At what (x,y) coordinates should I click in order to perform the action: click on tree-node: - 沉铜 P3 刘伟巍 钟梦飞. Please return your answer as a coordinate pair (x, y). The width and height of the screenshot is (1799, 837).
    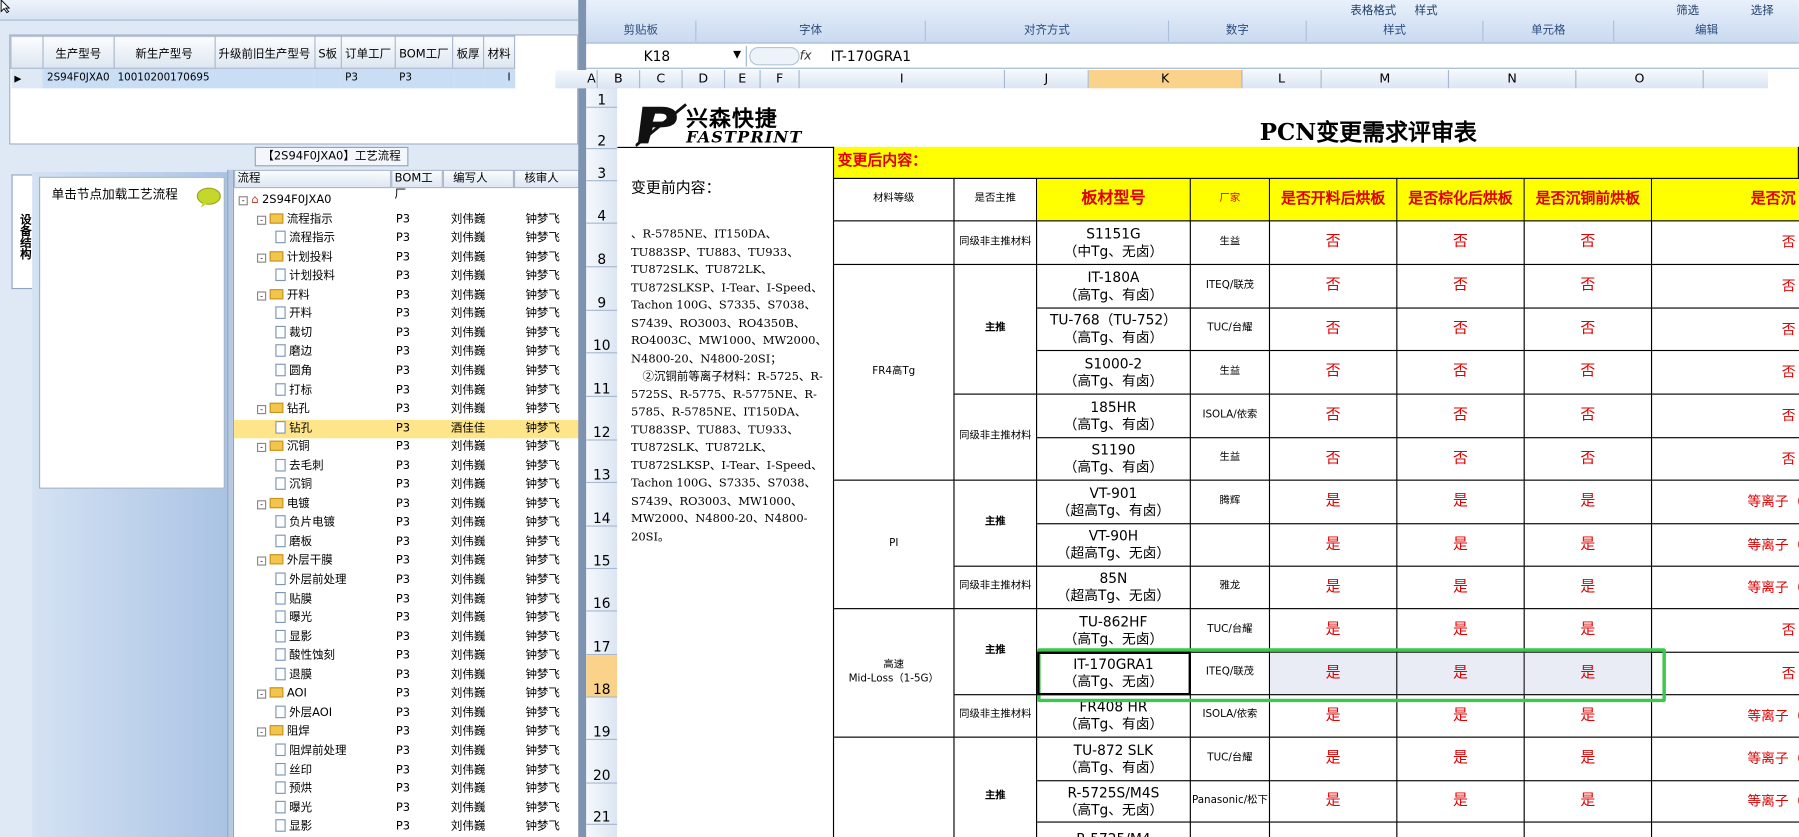
    Looking at the image, I should click on (406, 447).